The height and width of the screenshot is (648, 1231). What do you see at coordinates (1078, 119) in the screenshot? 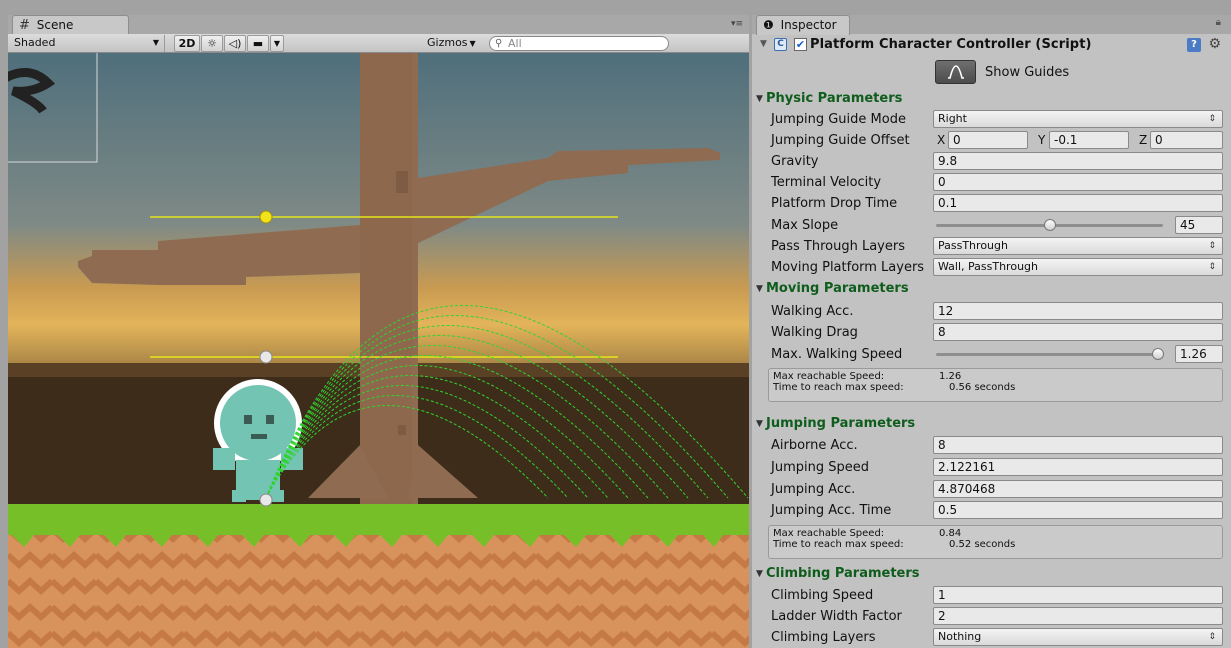
I see `jumping-guide-mode-dropdown: Right ⇕` at bounding box center [1078, 119].